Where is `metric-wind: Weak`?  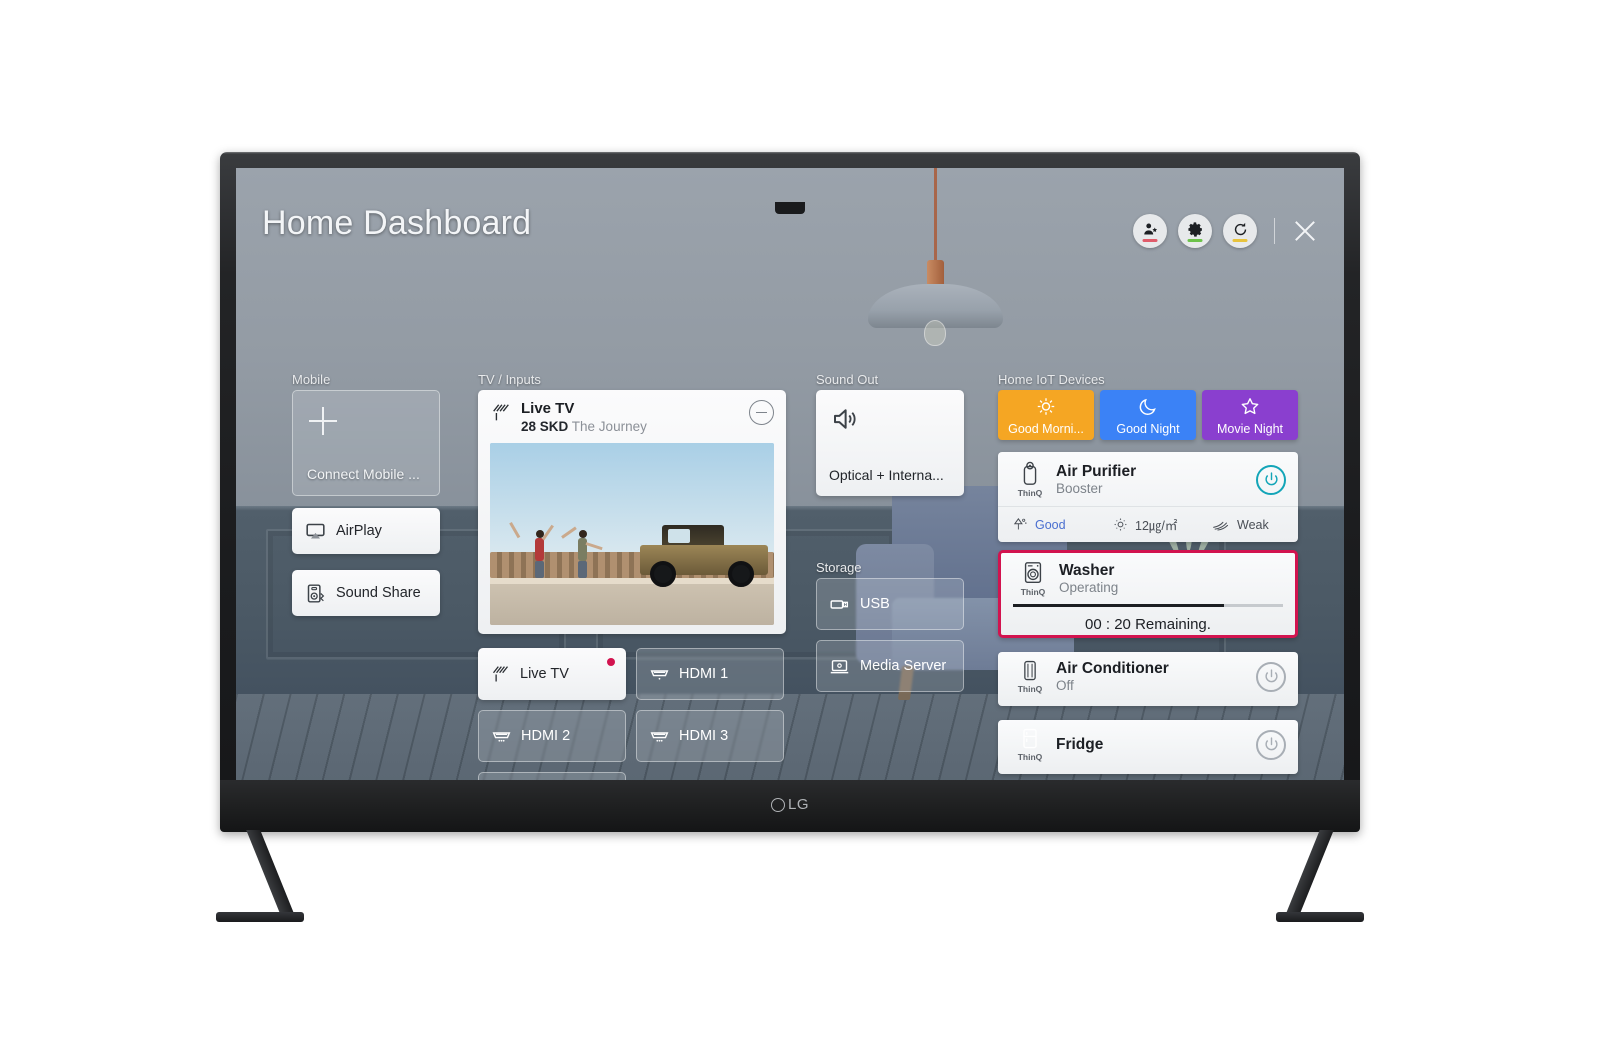 metric-wind: Weak is located at coordinates (1248, 524).